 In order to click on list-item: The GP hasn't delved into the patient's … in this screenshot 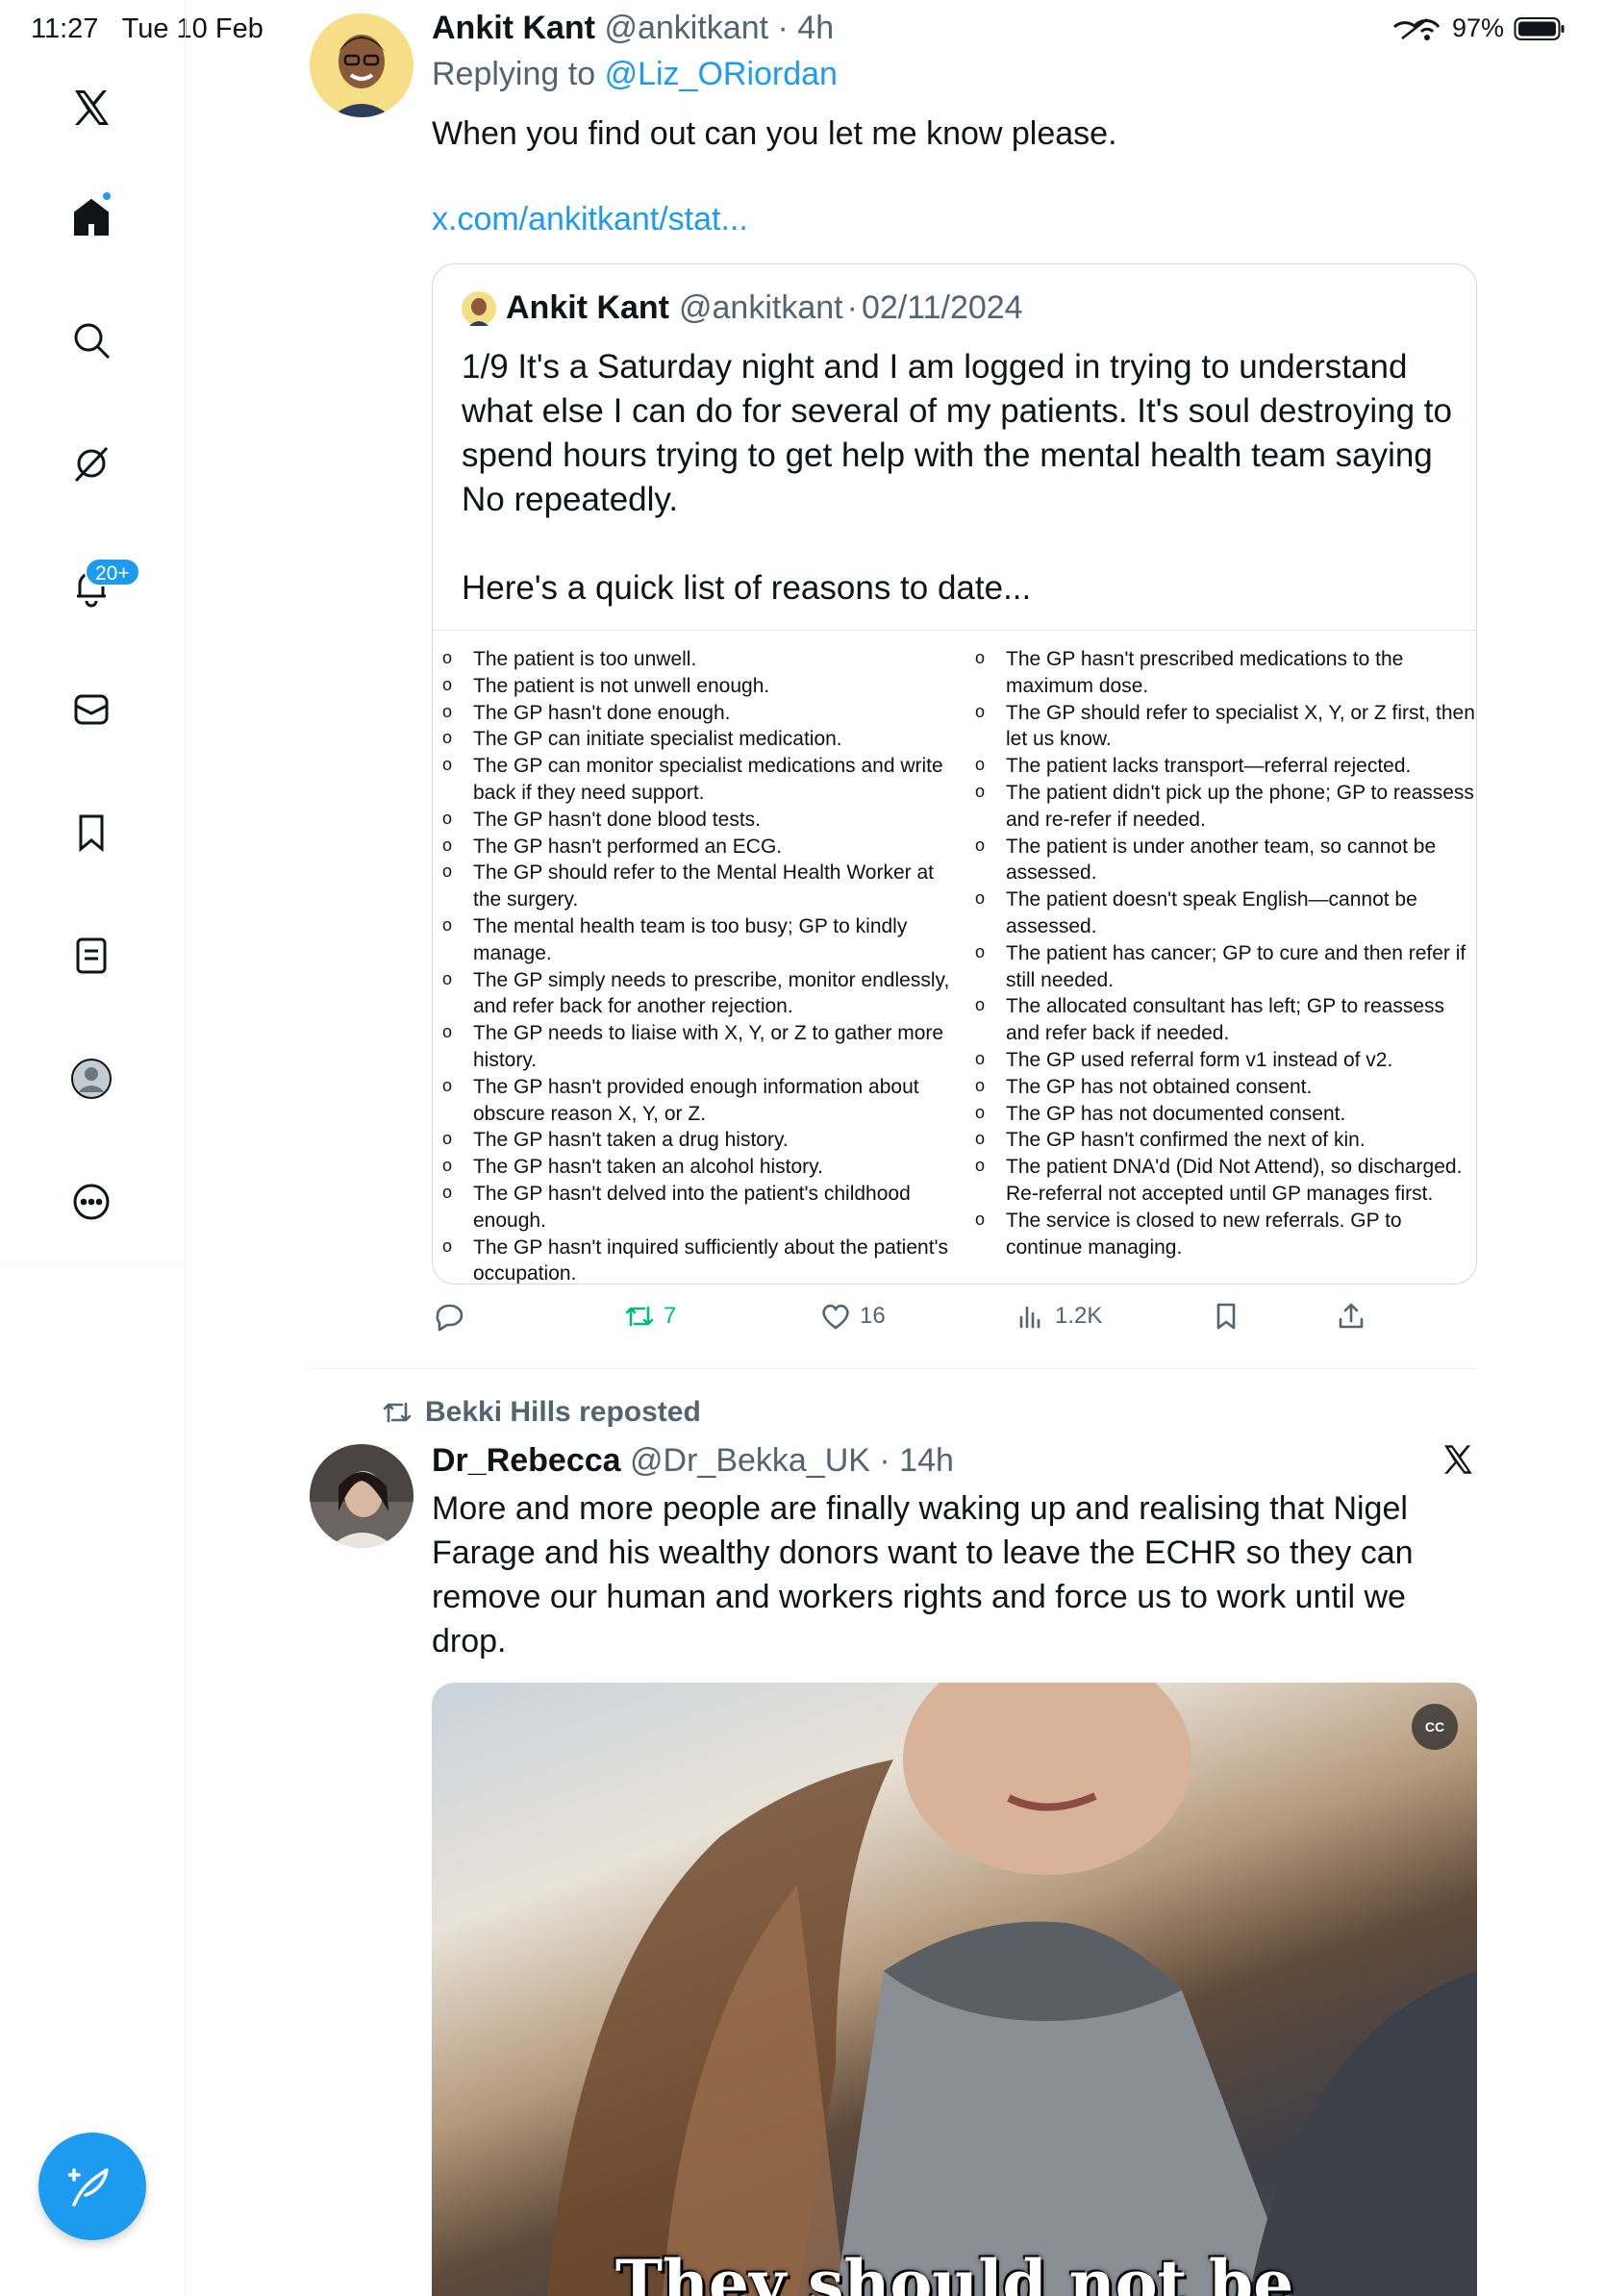, I will do `click(692, 1207)`.